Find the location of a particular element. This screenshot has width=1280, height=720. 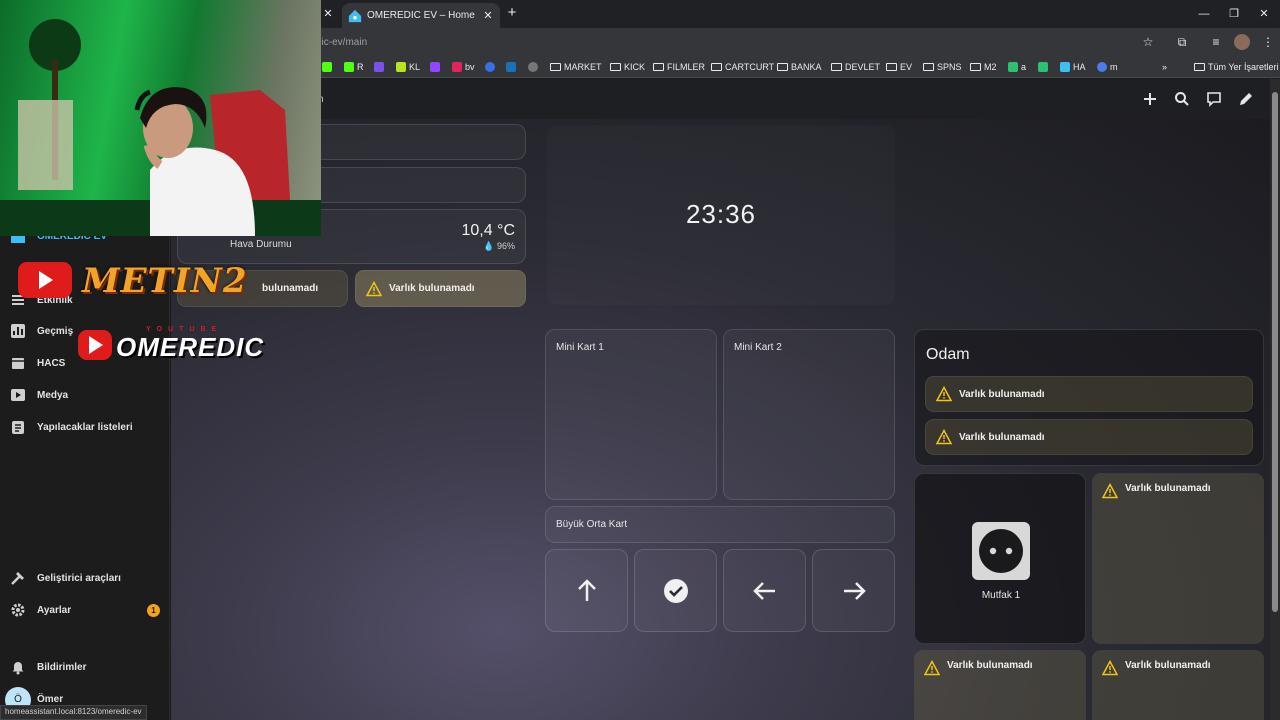

link-status-url: homeassistant.local:8123/omeredic-ev is located at coordinates (73, 712).